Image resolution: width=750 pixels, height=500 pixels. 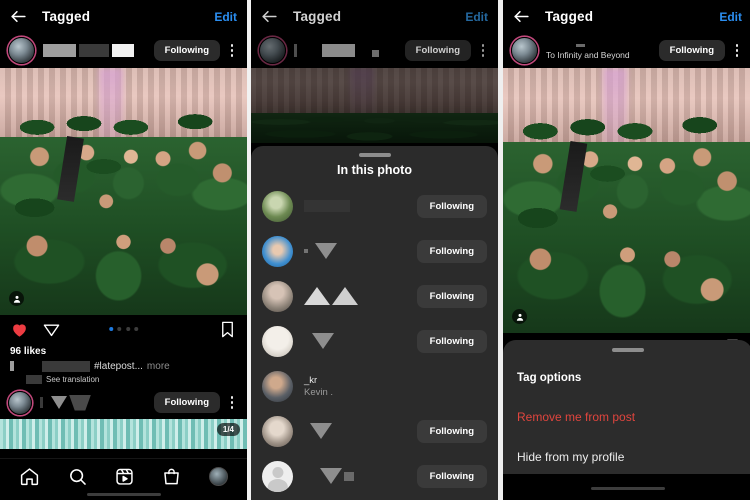 What do you see at coordinates (123, 434) in the screenshot?
I see `next-post-photo: 1/4` at bounding box center [123, 434].